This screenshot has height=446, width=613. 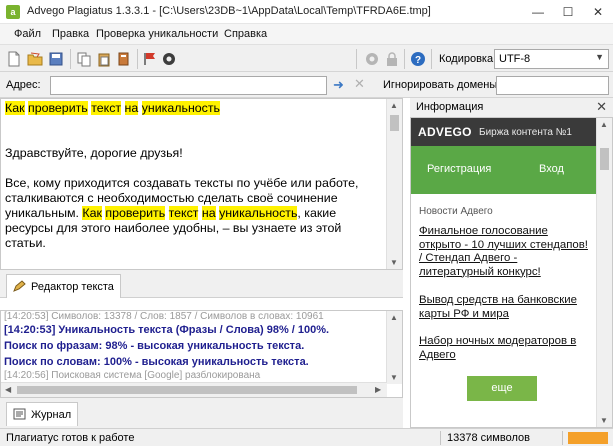 I want to click on encoding-value: UTF-8, so click(x=515, y=59).